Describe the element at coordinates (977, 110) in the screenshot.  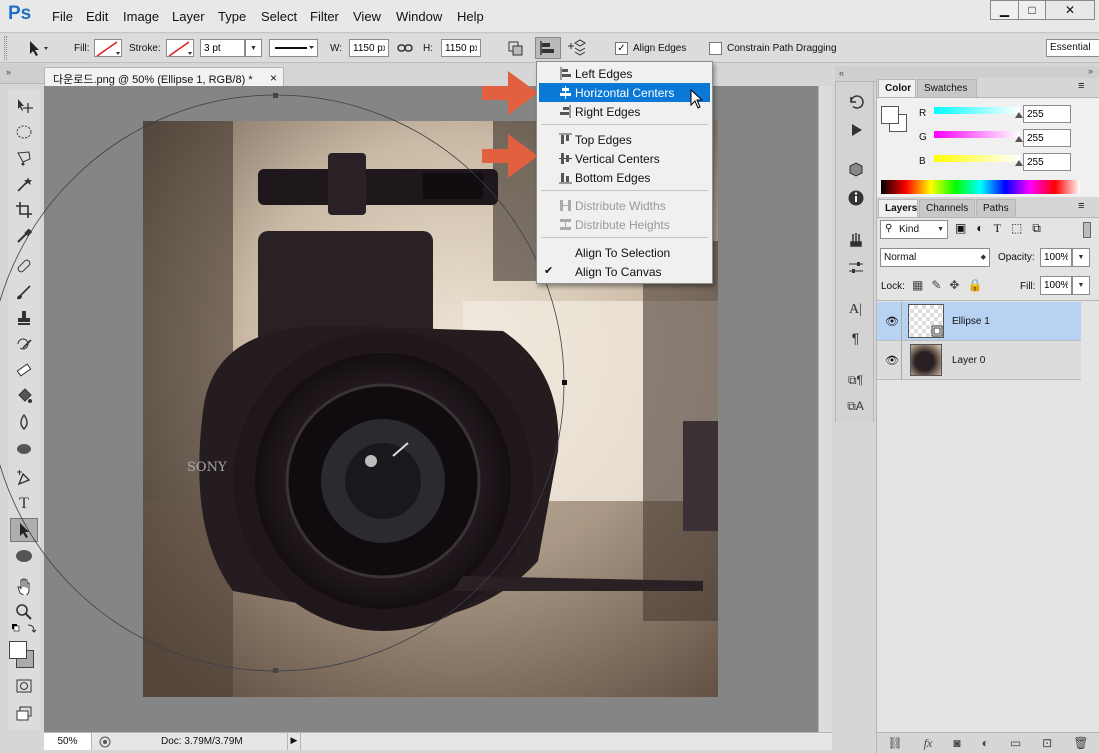
I see `r-slider` at that location.